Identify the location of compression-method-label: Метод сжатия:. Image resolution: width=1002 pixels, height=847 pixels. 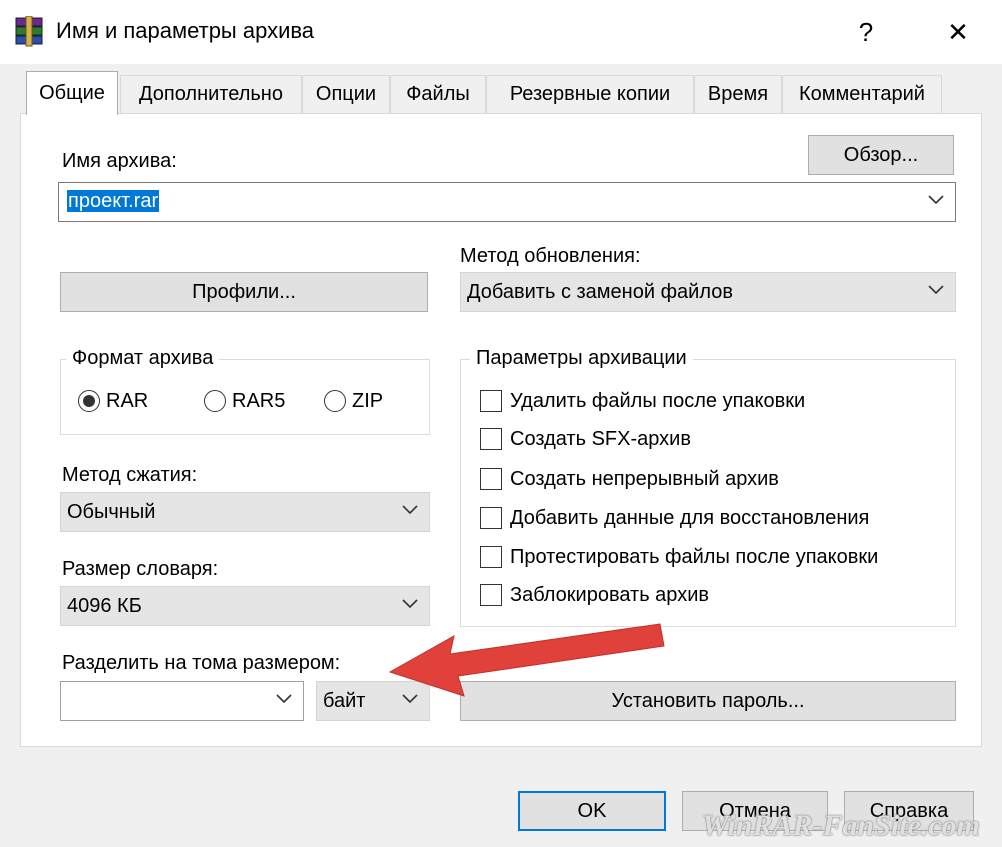
(130, 475).